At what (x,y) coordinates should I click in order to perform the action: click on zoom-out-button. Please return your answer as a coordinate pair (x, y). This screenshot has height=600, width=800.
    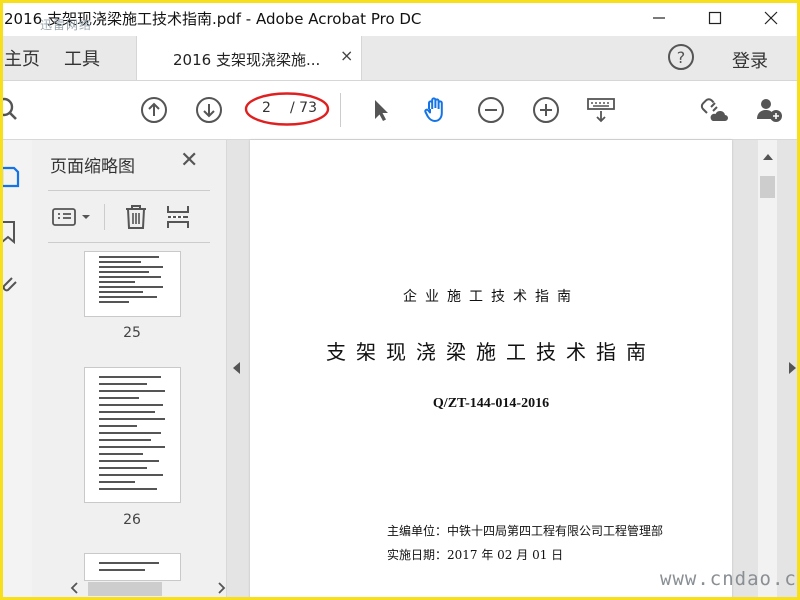
    Looking at the image, I should click on (491, 110).